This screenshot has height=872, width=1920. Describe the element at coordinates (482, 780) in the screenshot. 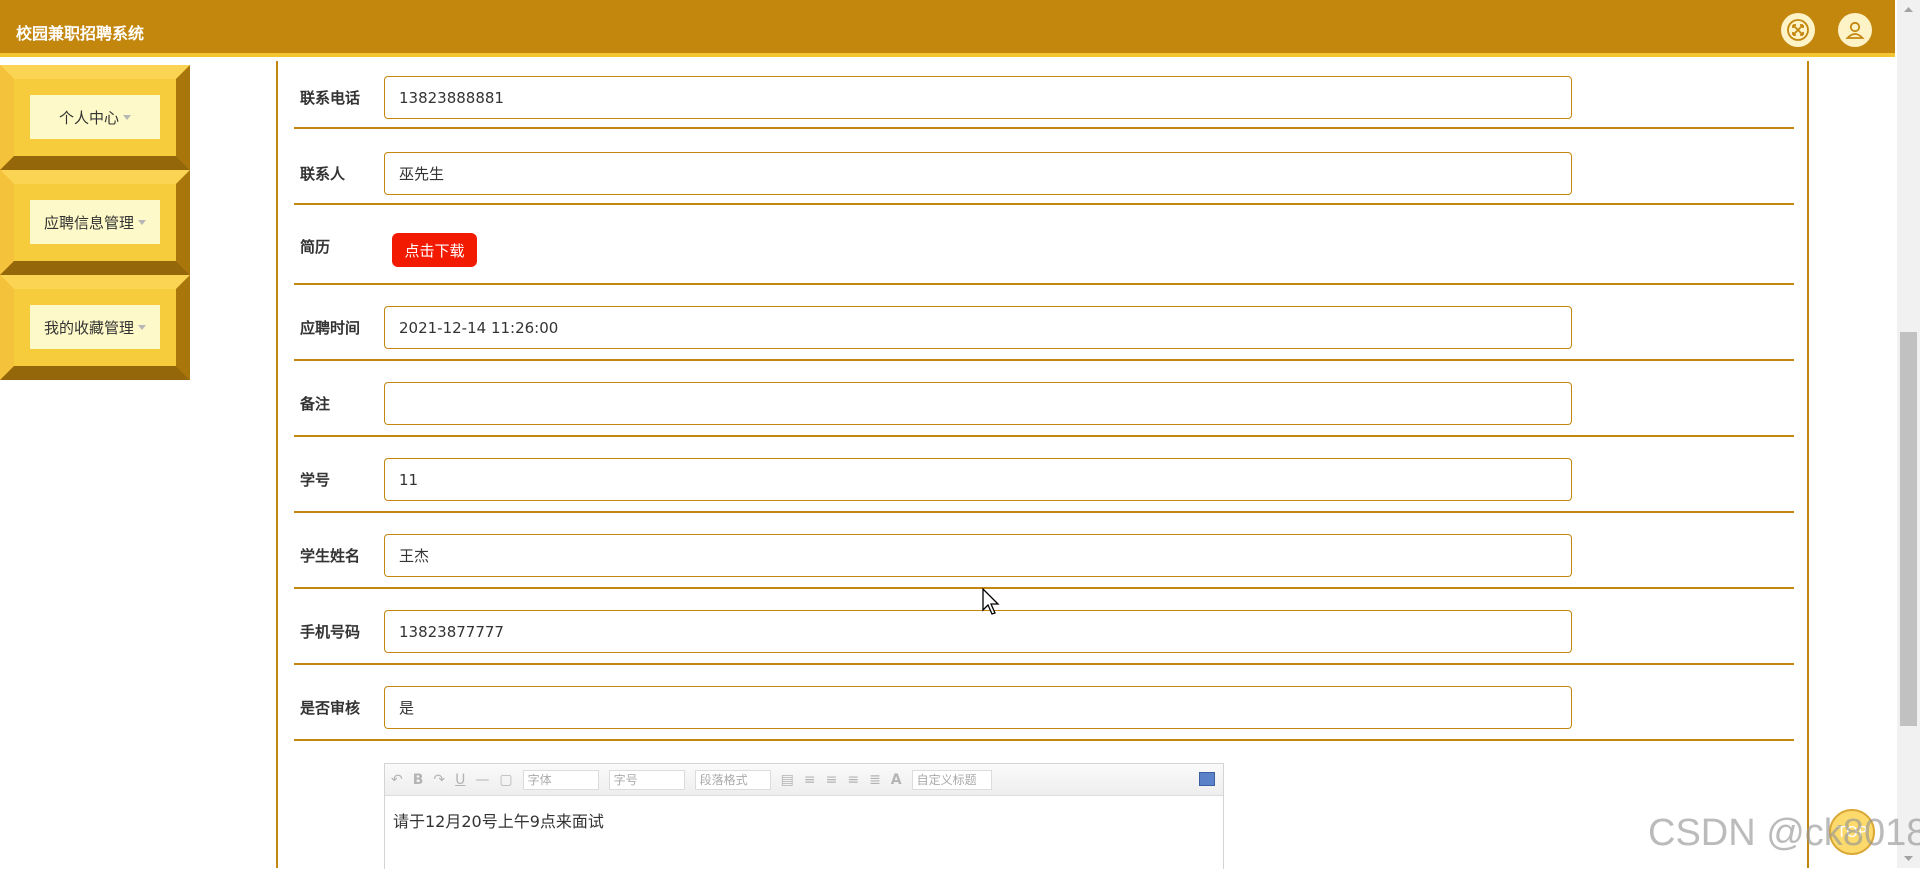

I see `horizontal-rule-icon: —` at that location.